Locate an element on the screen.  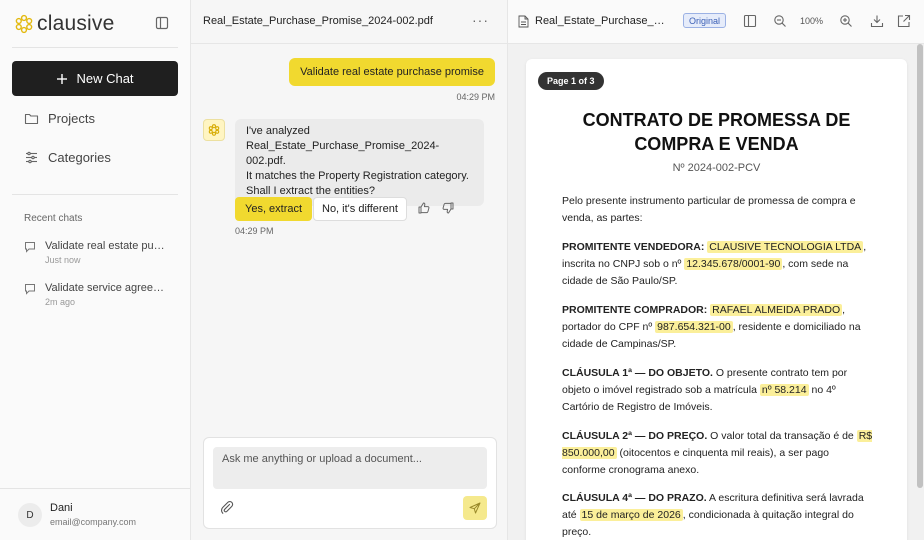
avatar: D is located at coordinates (30, 515).